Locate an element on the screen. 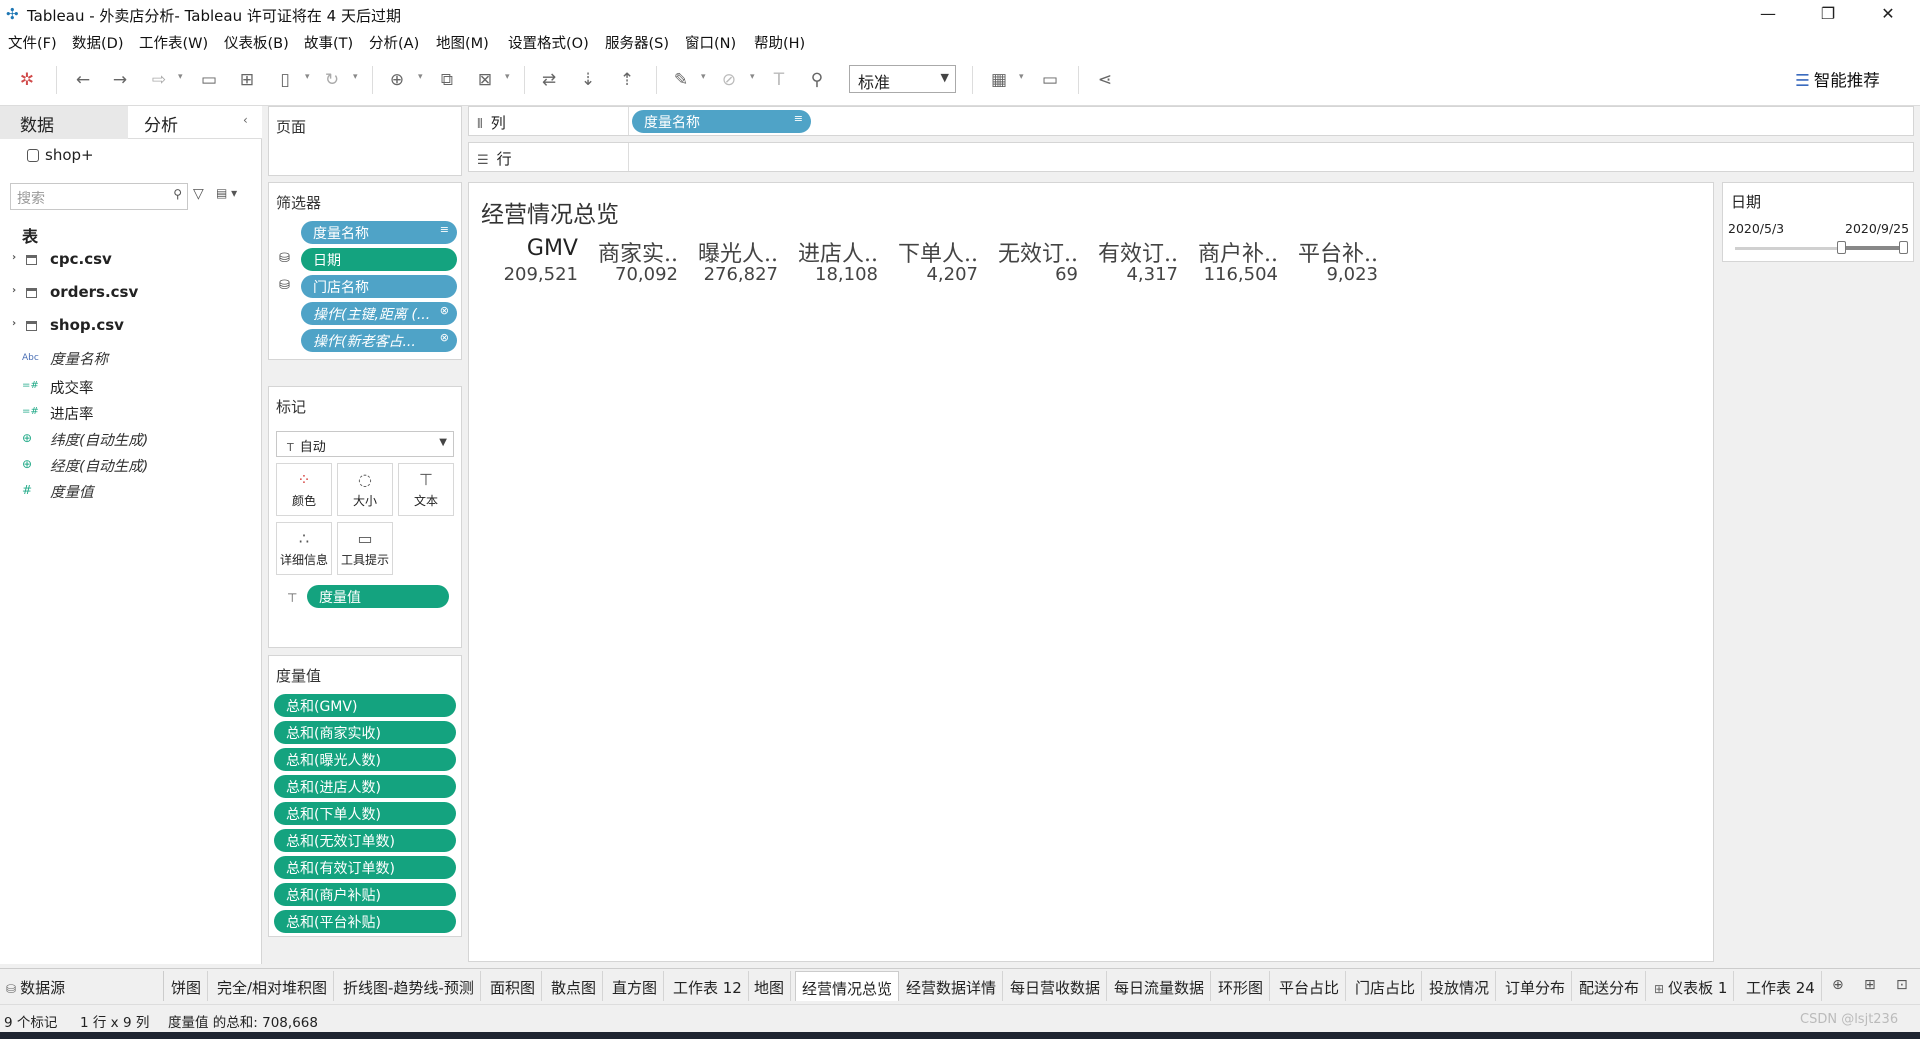 This screenshot has height=1039, width=1920. menu-file: 文件(F) is located at coordinates (32, 42).